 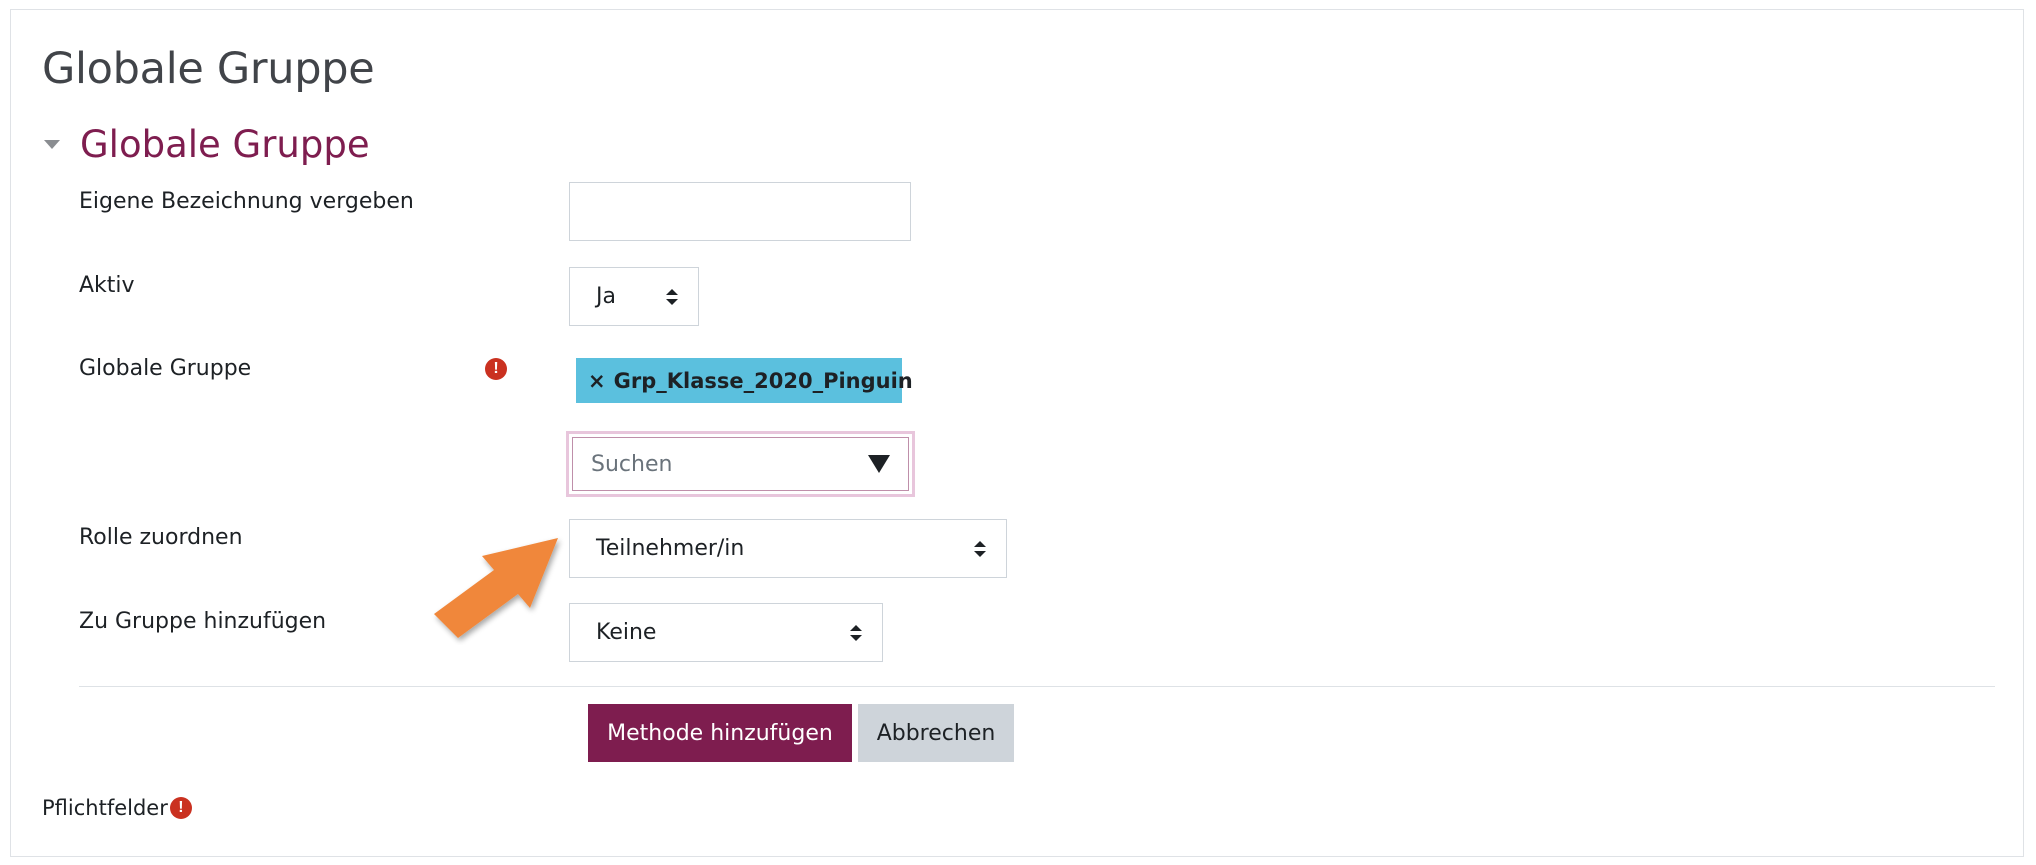 What do you see at coordinates (208, 69) in the screenshot?
I see `page-title: Globale Gruppe` at bounding box center [208, 69].